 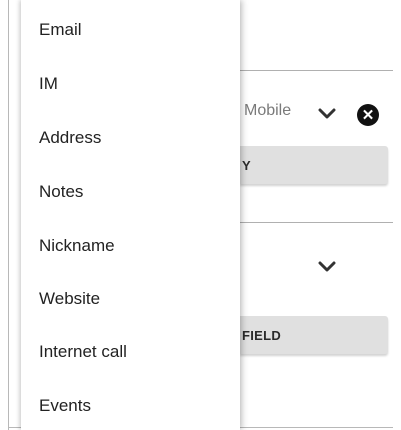 I want to click on clear-icon: ✕, so click(x=368, y=115).